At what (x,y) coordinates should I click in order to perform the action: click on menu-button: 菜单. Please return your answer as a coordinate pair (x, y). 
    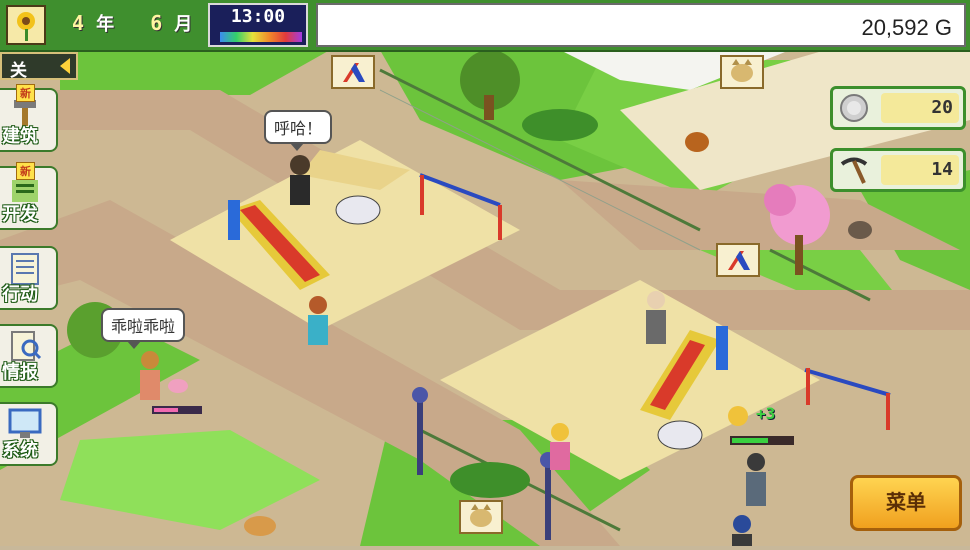
    Looking at the image, I should click on (906, 503).